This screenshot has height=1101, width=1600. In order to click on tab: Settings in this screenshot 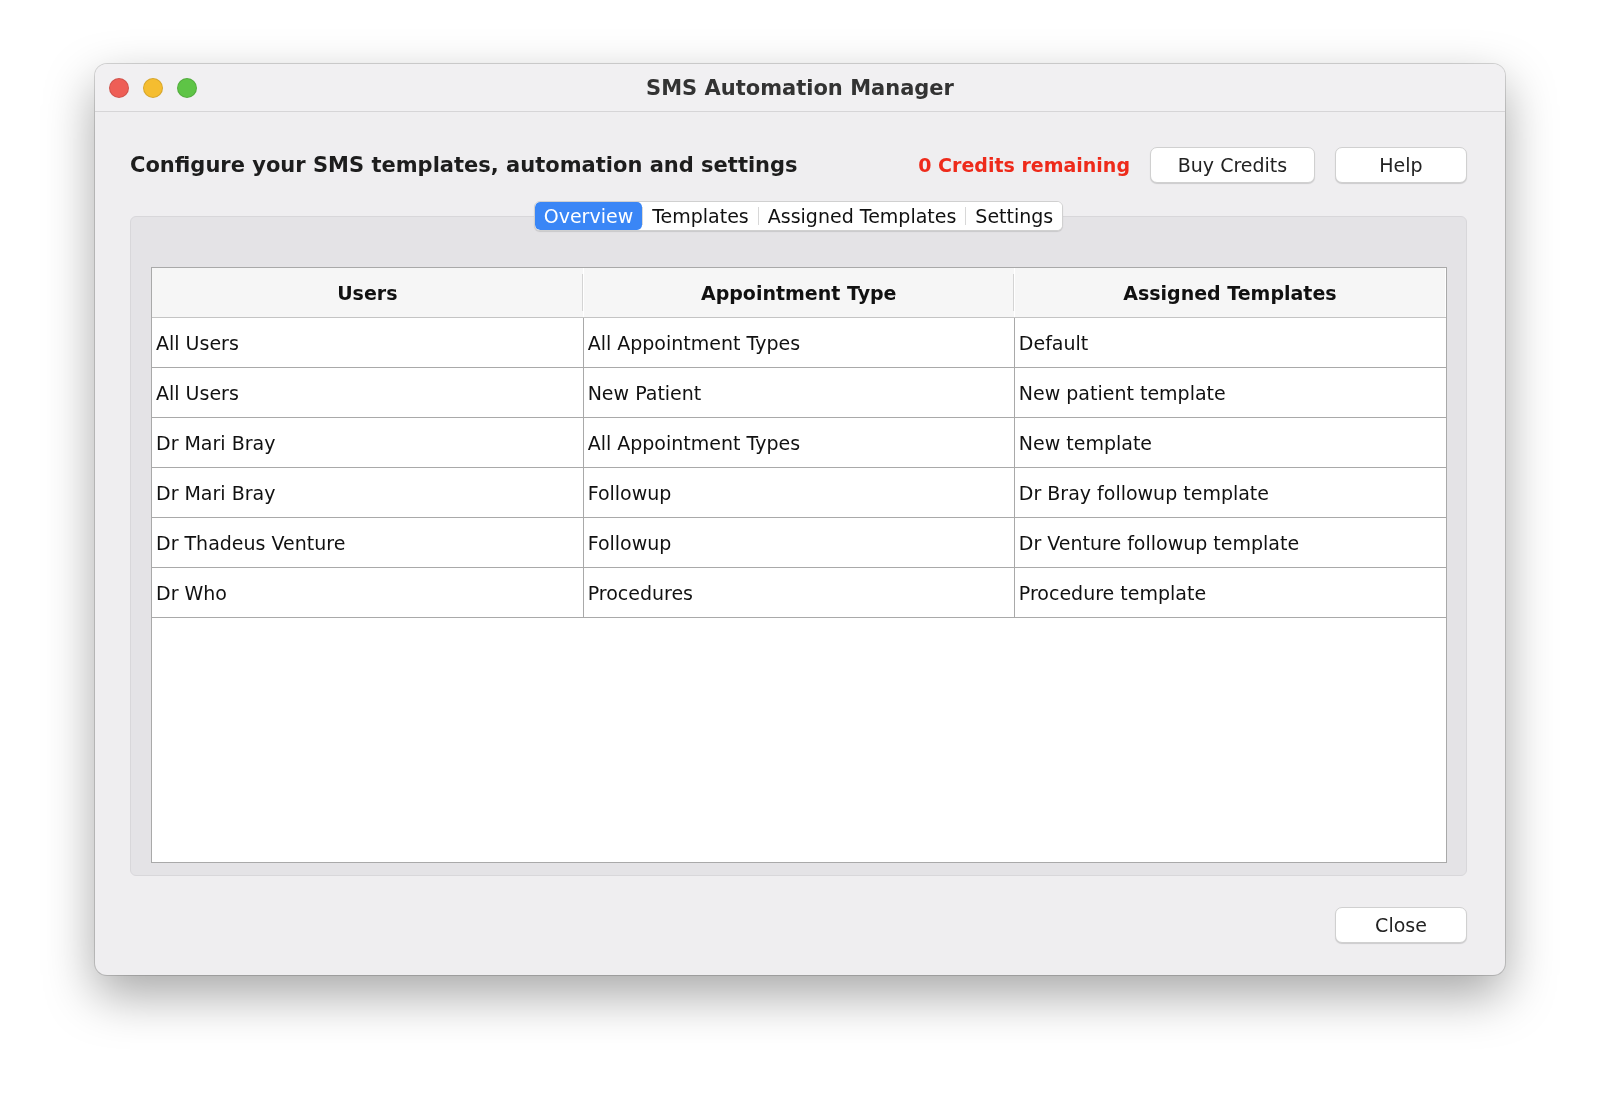, I will do `click(1014, 216)`.